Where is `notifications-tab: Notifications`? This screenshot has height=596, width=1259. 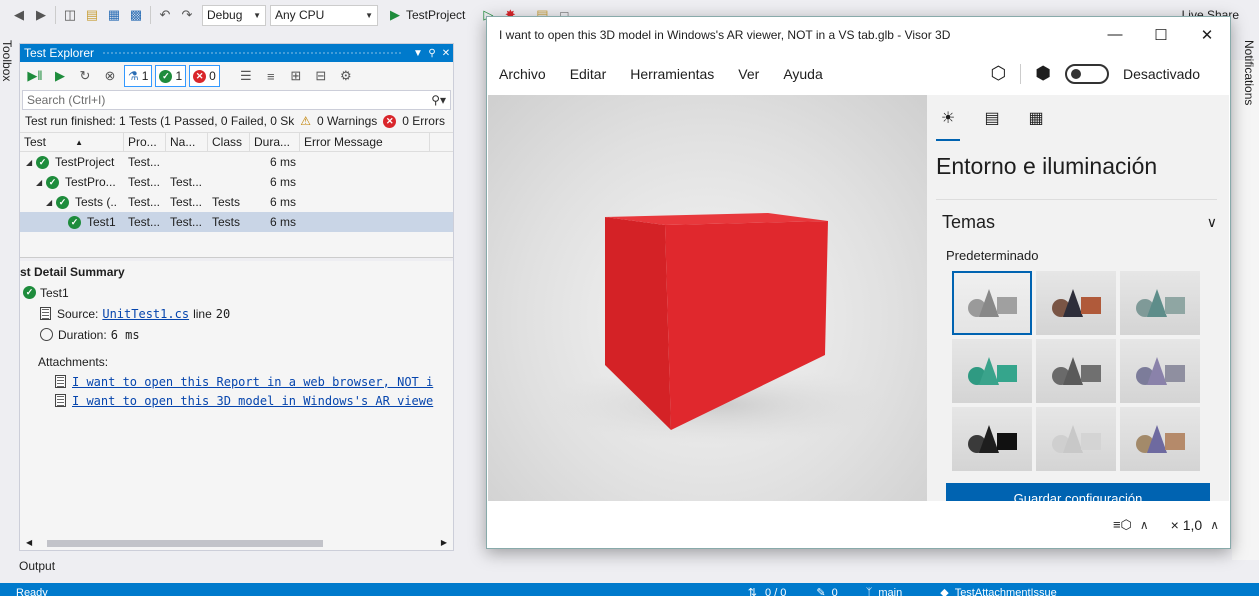
notifications-tab: Notifications is located at coordinates (1249, 72).